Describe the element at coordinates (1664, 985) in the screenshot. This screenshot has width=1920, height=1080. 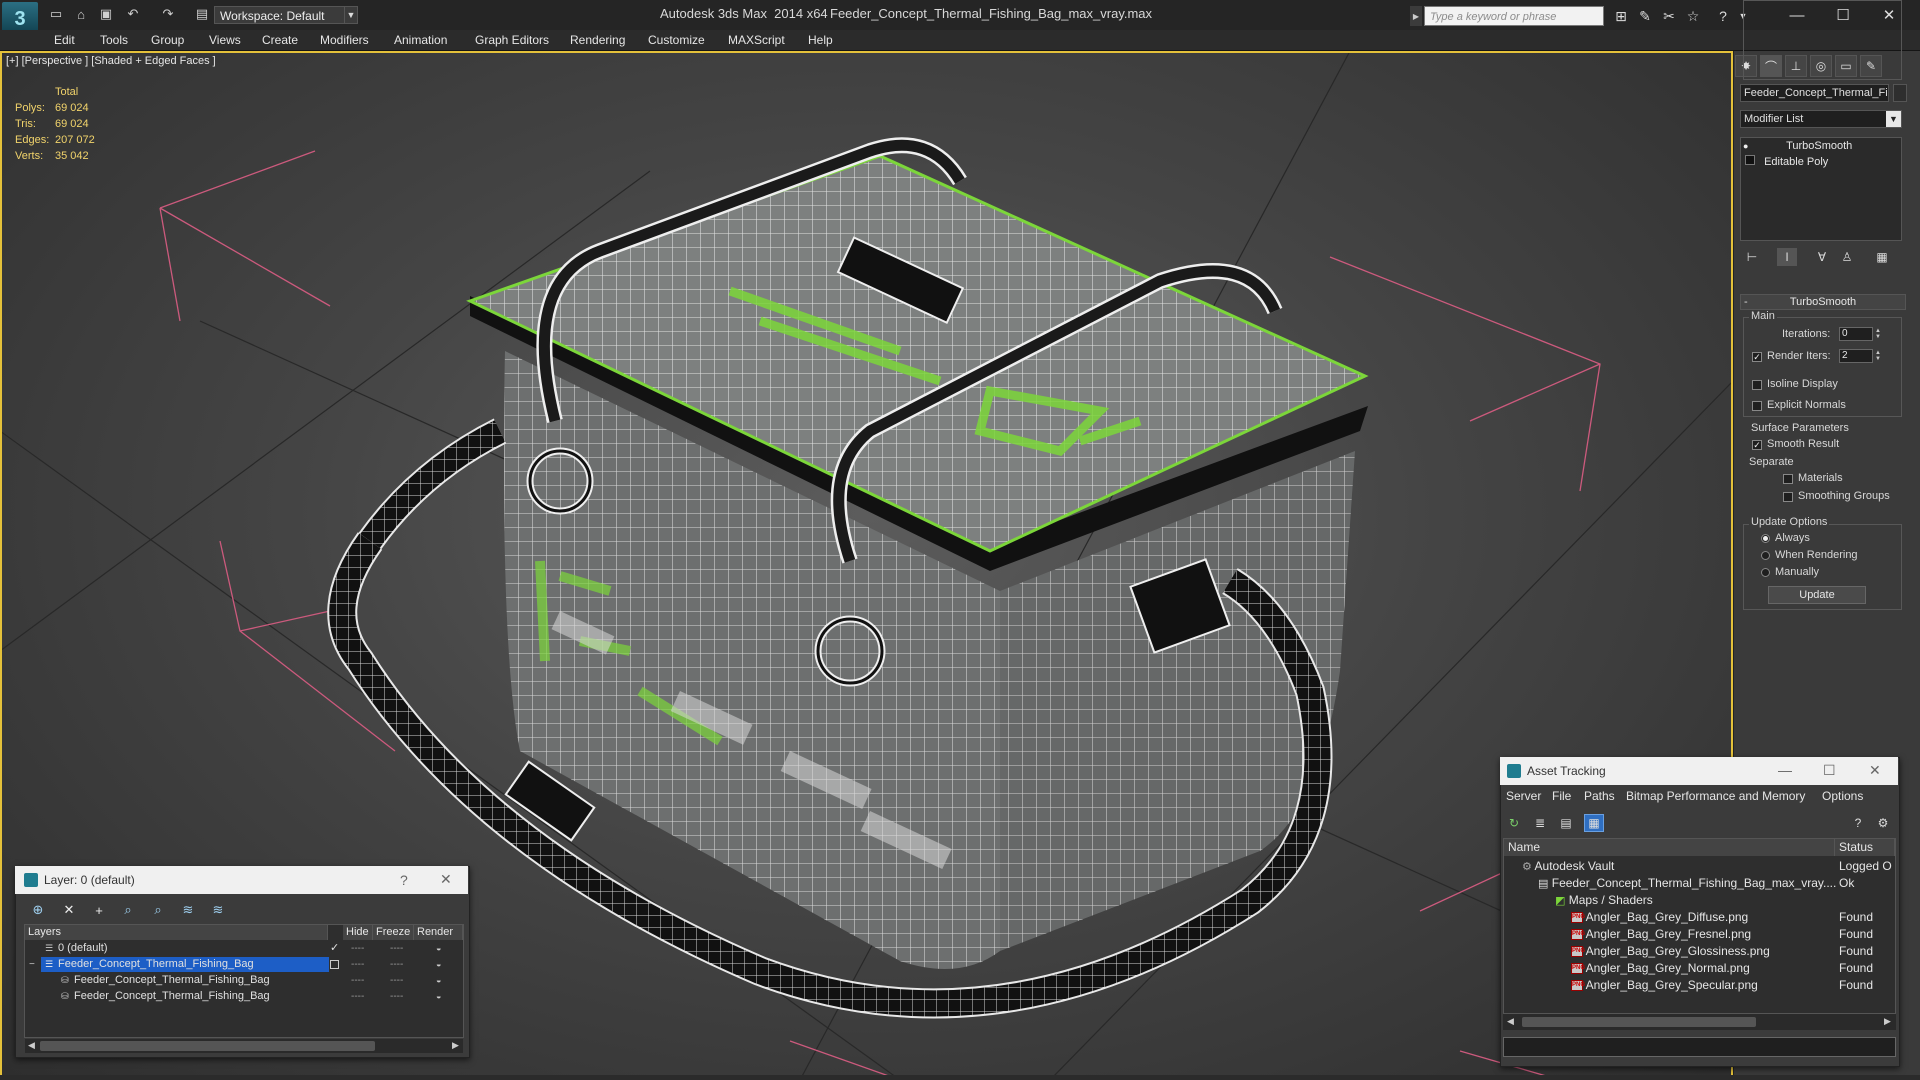
I see `asset-row: PNG Angler_Bag_Grey_Specular.png` at that location.